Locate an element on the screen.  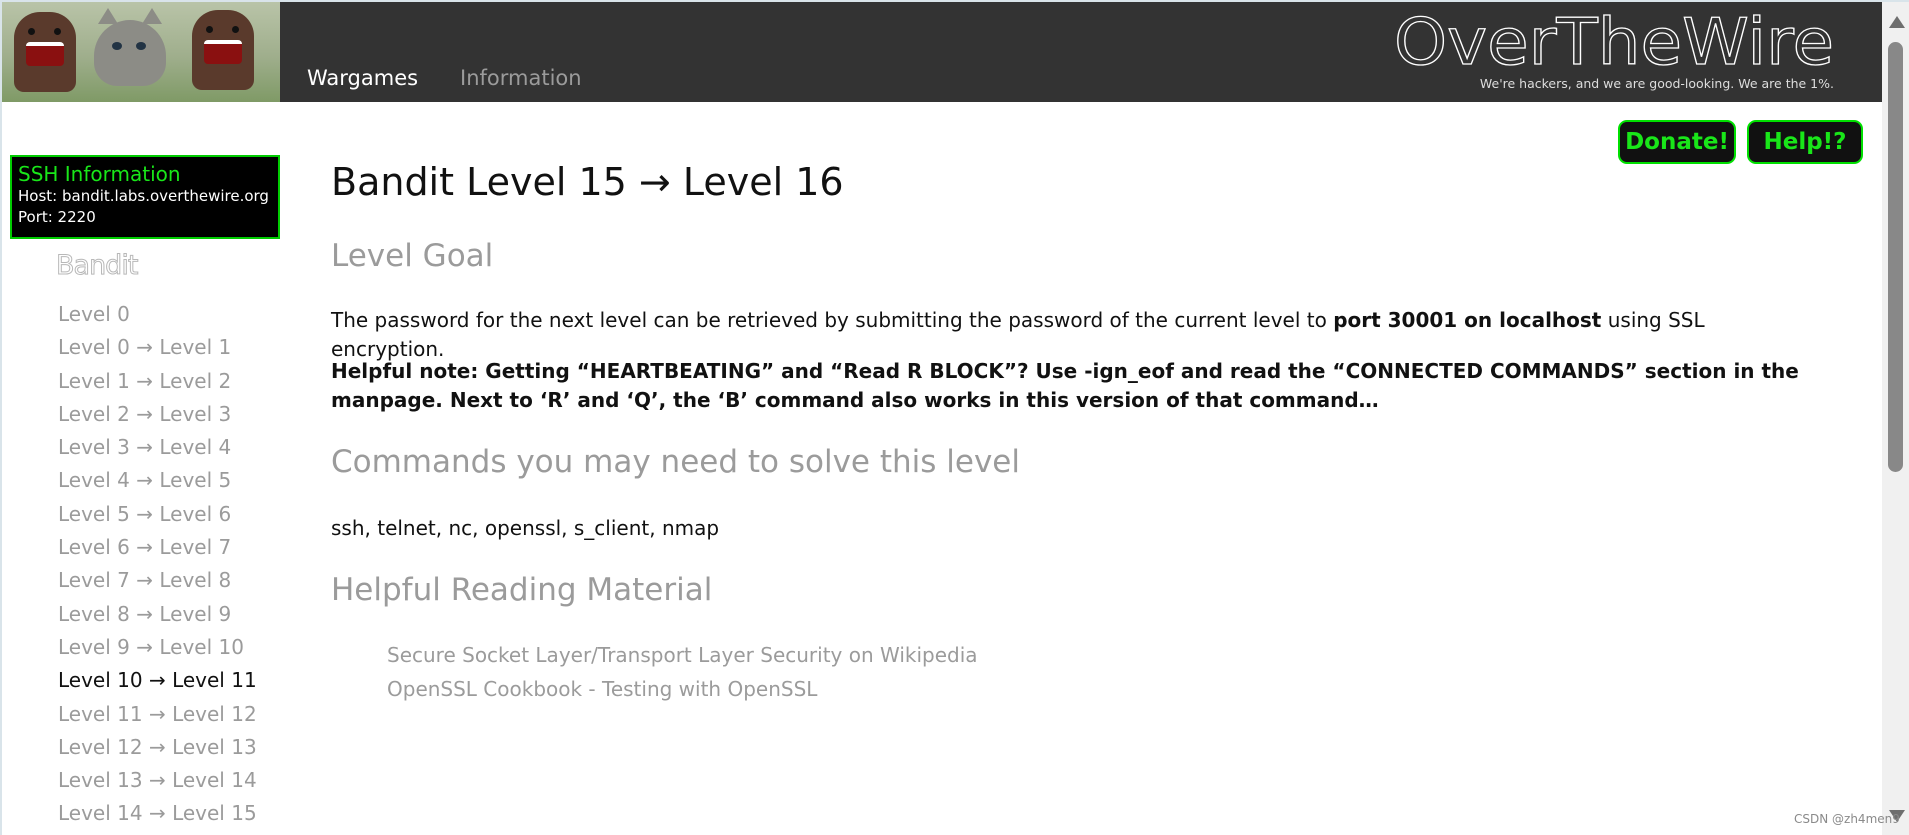
kitten-figure is located at coordinates (130, 47).